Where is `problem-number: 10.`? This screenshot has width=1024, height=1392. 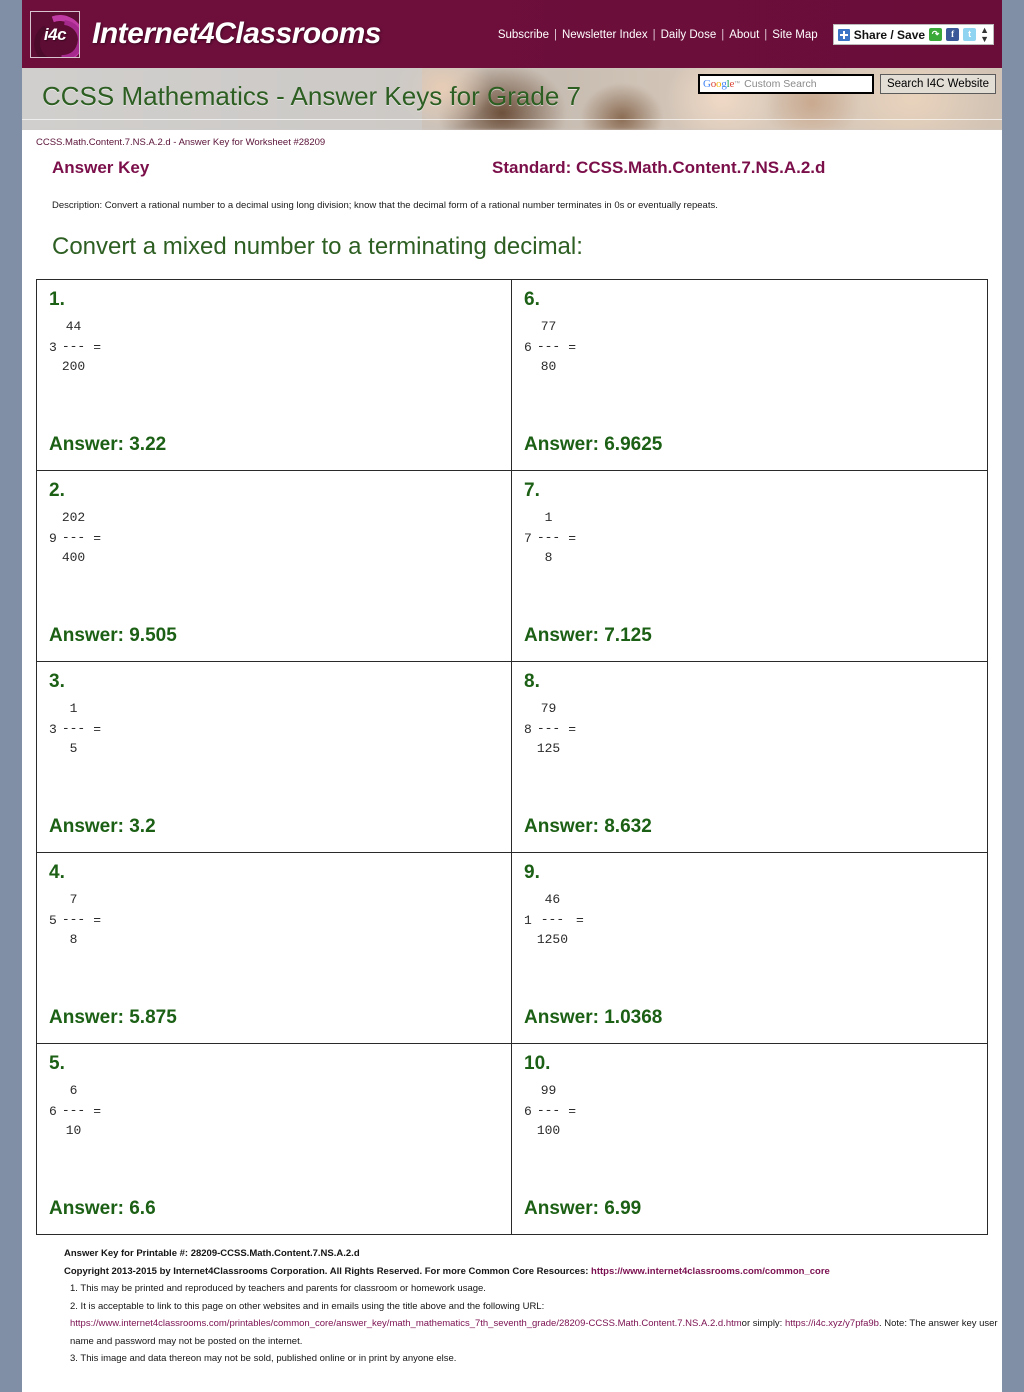
problem-number: 10. is located at coordinates (537, 1063).